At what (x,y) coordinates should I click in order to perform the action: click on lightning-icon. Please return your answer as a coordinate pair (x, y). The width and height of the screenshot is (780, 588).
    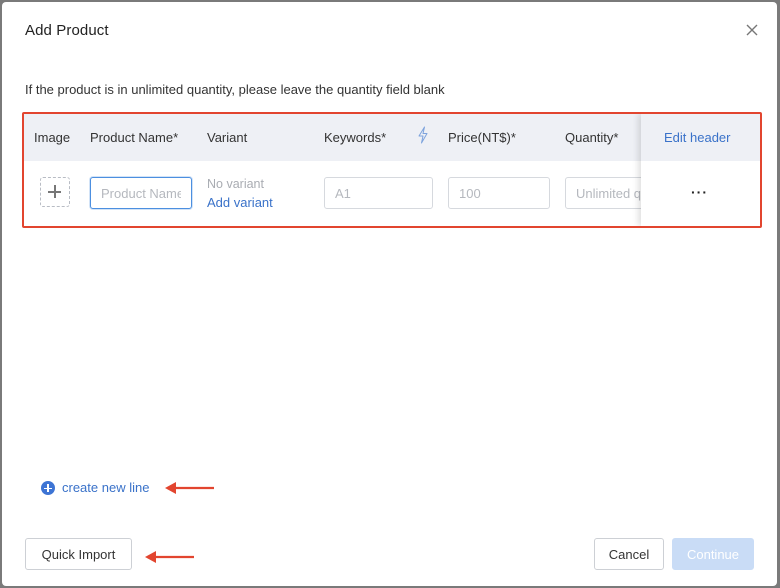
    Looking at the image, I should click on (423, 135).